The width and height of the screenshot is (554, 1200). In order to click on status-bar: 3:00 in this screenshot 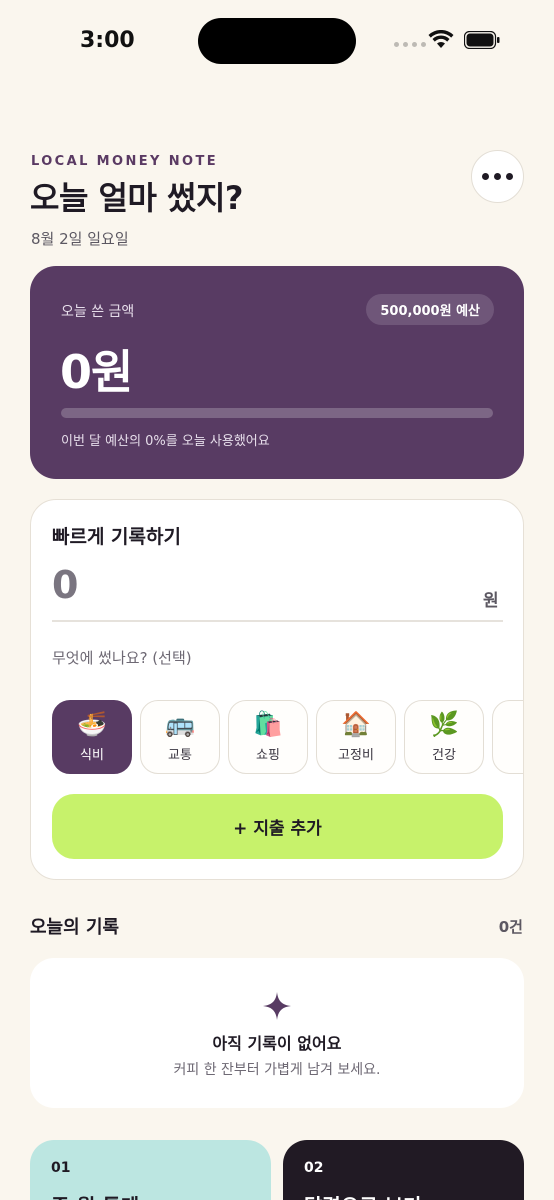, I will do `click(277, 40)`.